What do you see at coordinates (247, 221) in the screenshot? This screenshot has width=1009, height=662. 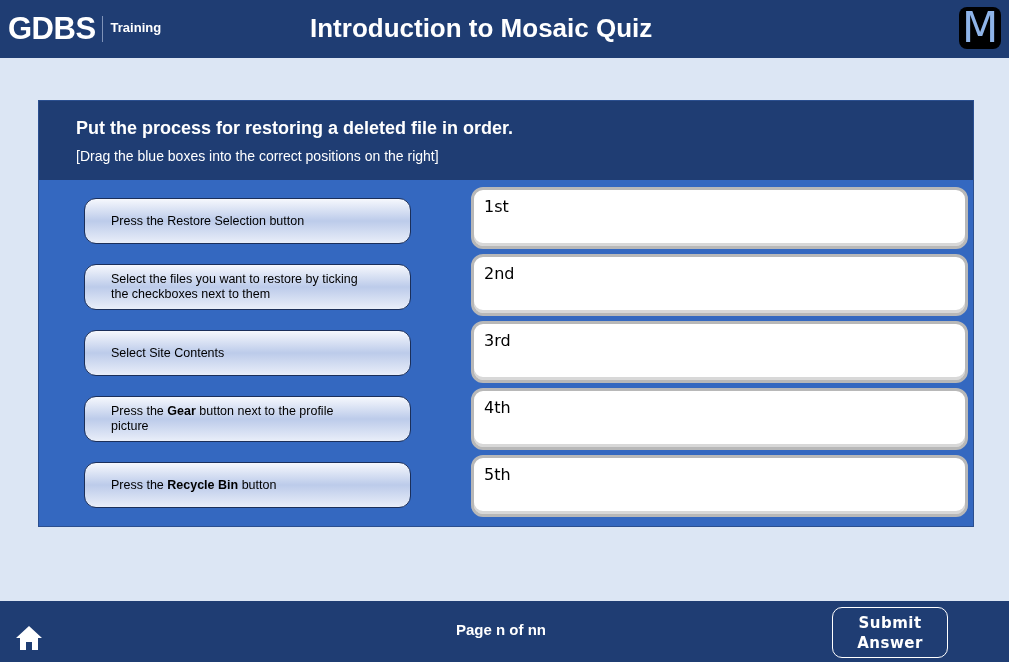 I see `drag-item: Press the Restore Selection button` at bounding box center [247, 221].